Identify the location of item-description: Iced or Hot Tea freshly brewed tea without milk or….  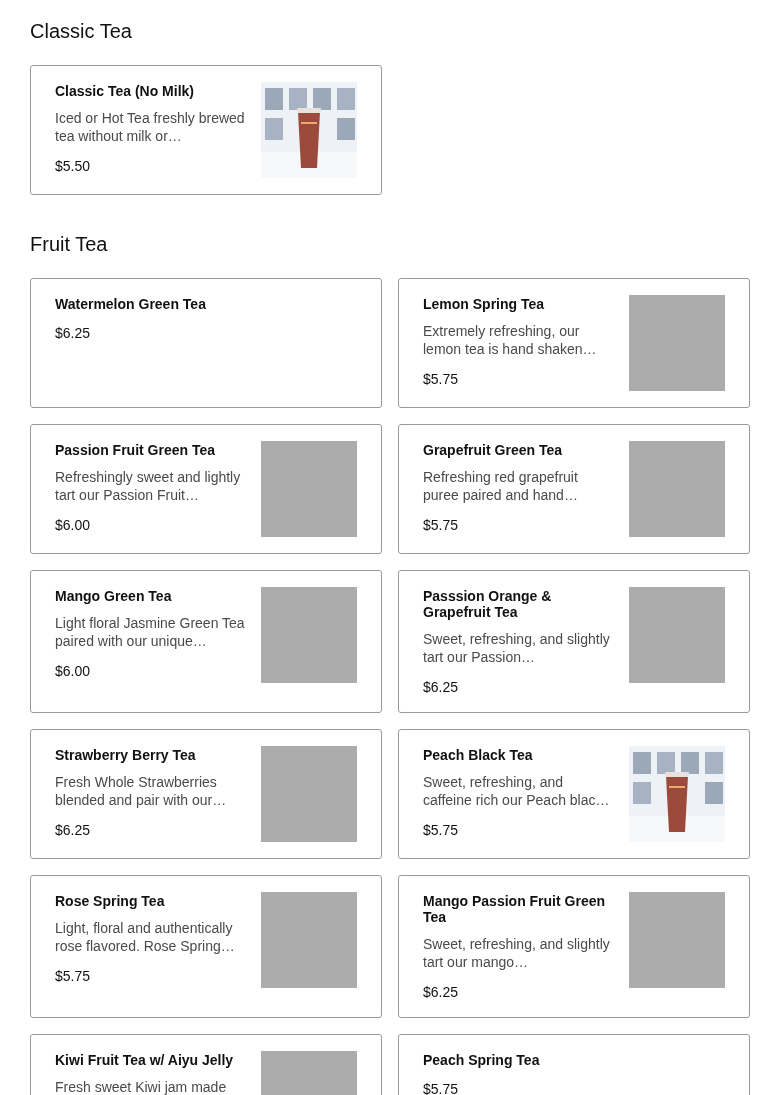
(150, 127).